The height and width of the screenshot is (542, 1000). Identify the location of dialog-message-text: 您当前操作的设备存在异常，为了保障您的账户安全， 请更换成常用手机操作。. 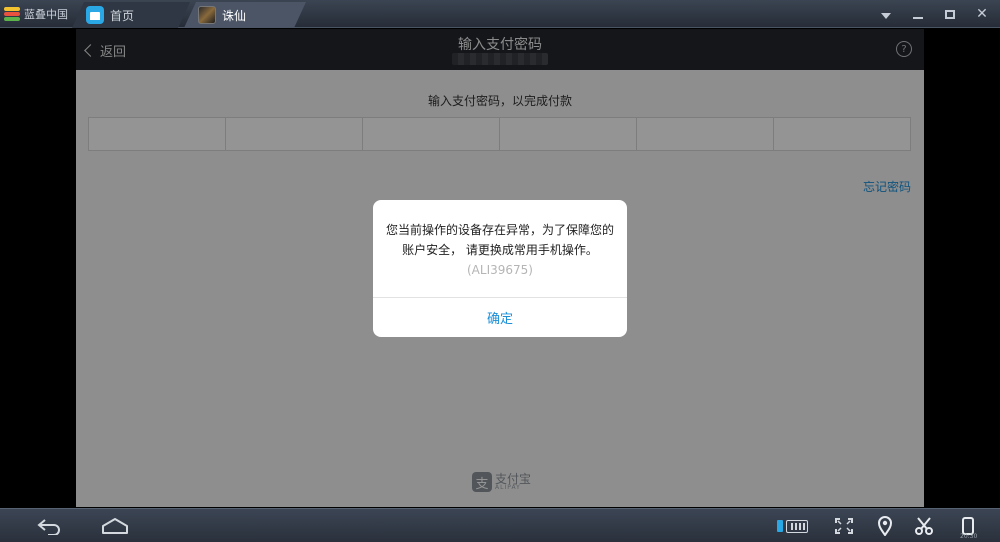
(499, 240).